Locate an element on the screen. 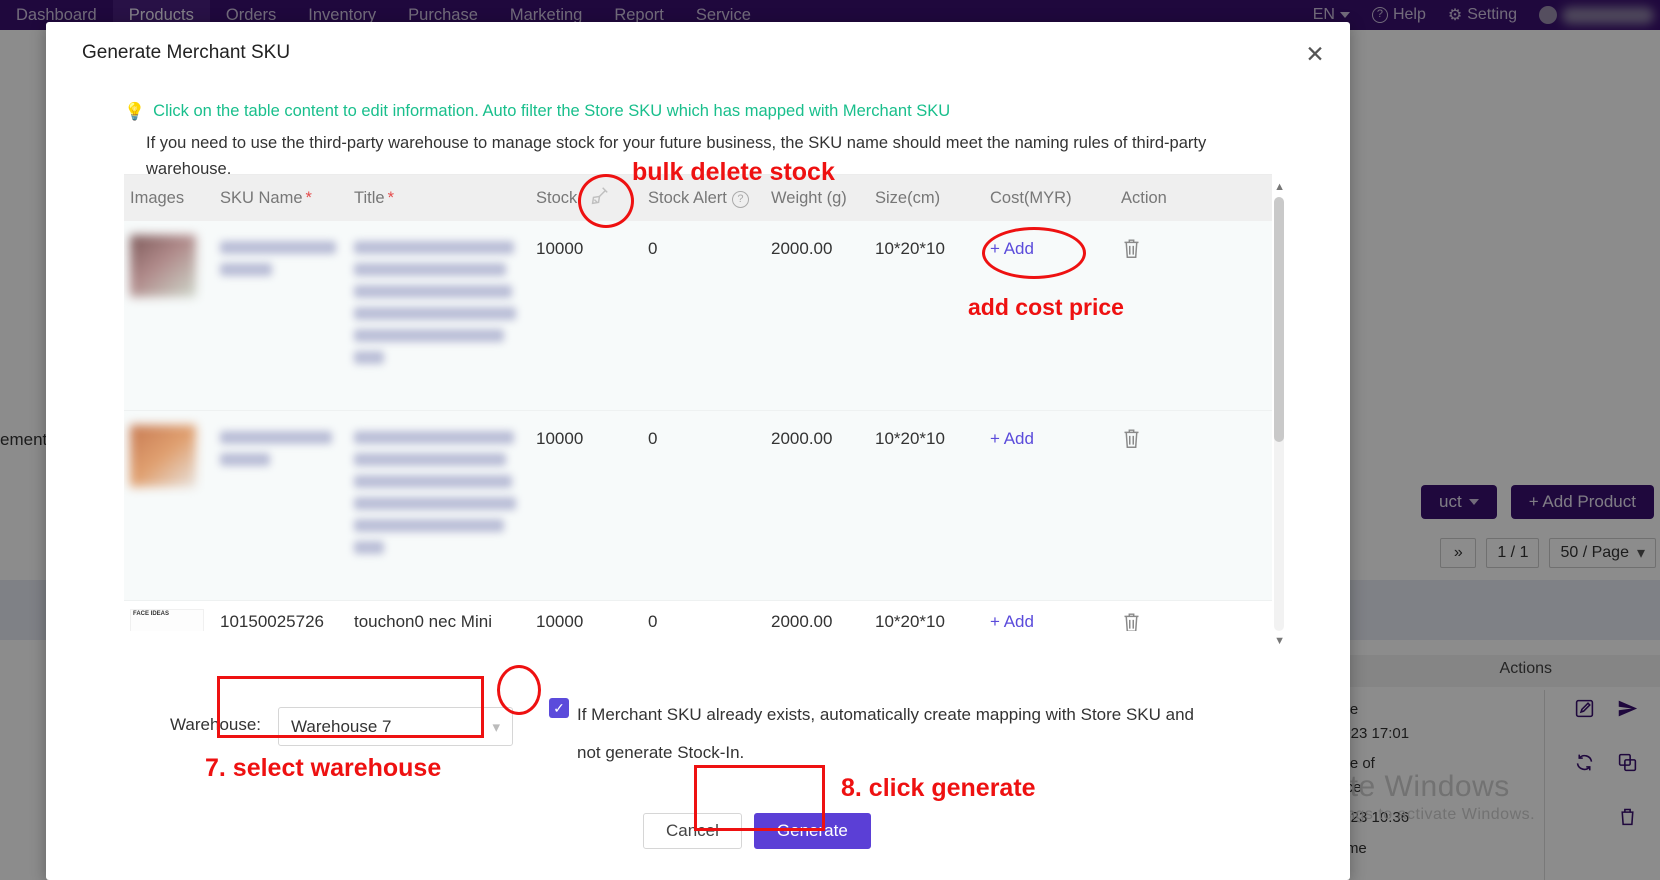 The height and width of the screenshot is (880, 1660). header-stock-alert: Stock Alert? is located at coordinates (709, 198).